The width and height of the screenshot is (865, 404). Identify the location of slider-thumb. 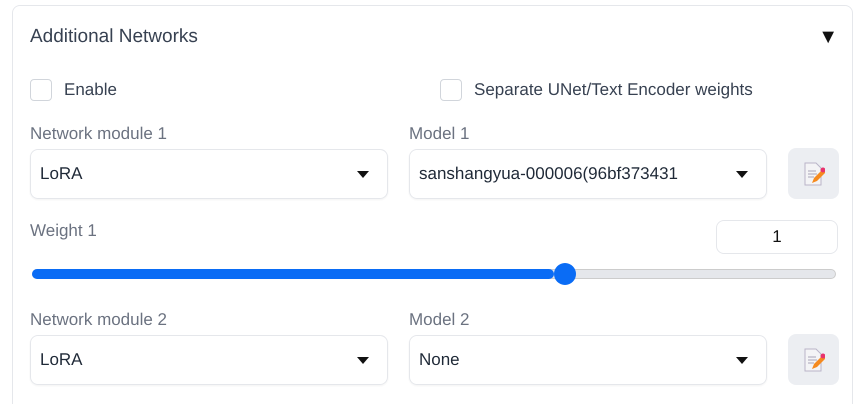
(565, 274).